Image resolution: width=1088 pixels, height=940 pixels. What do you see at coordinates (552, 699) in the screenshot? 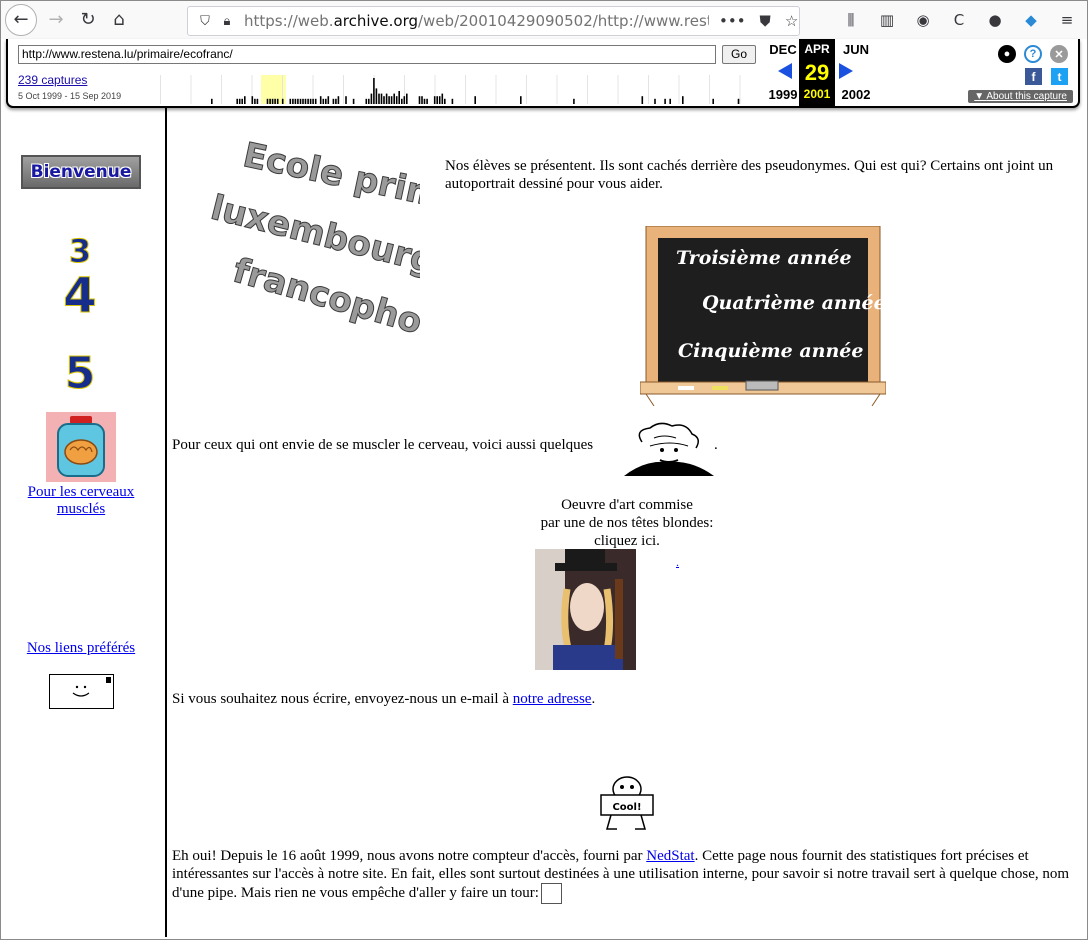
I see `email-link: notre adresse` at bounding box center [552, 699].